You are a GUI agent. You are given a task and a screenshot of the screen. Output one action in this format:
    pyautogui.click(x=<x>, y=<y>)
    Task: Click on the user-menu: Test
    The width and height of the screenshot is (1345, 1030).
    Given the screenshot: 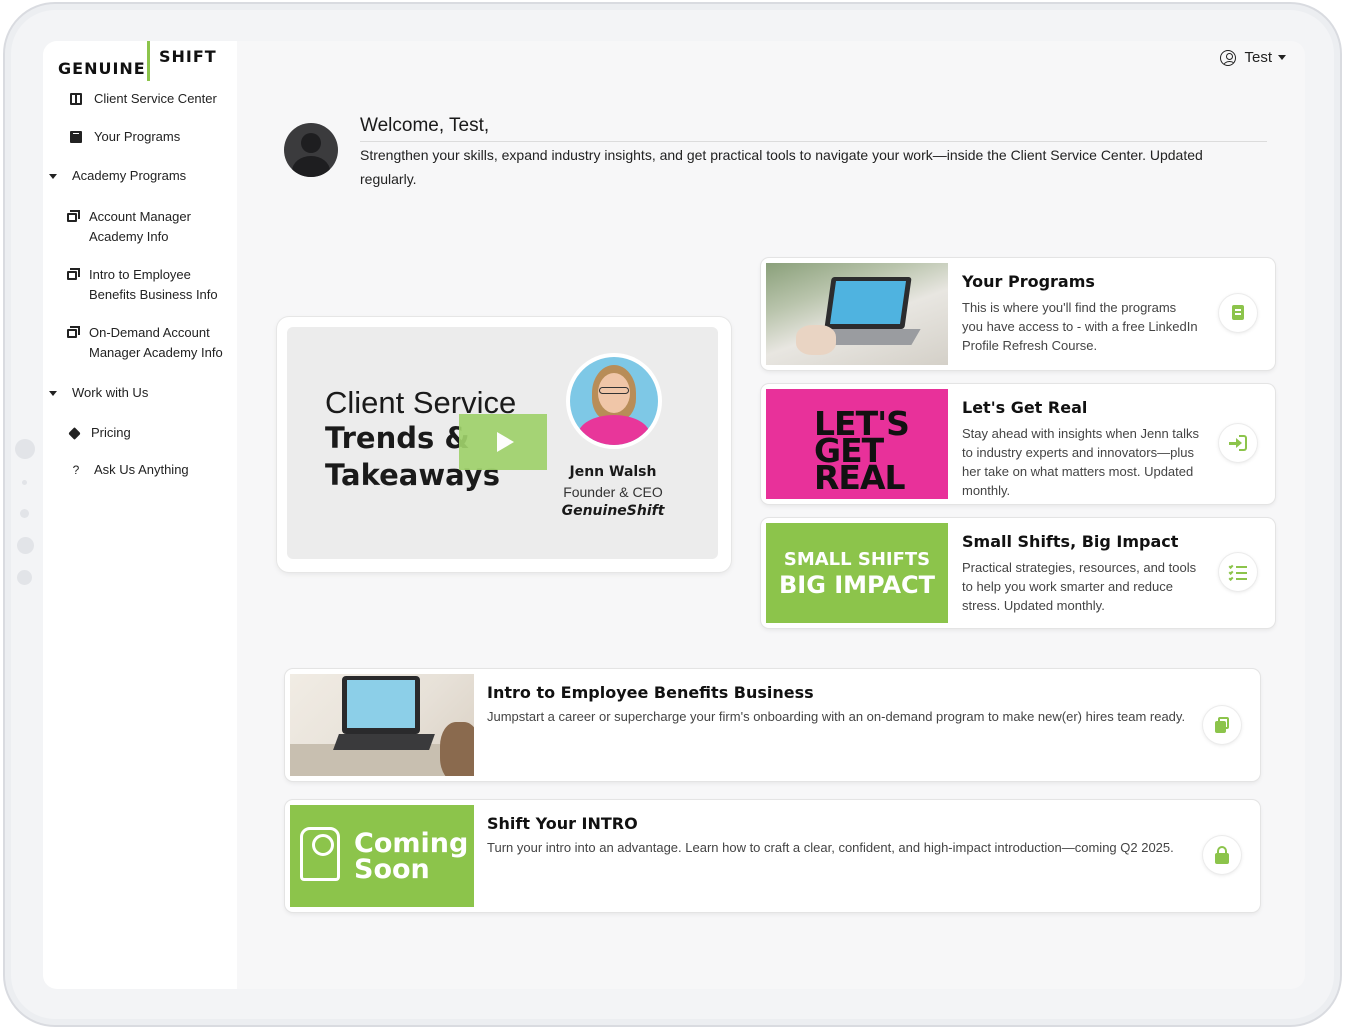 What is the action you would take?
    pyautogui.click(x=1253, y=57)
    